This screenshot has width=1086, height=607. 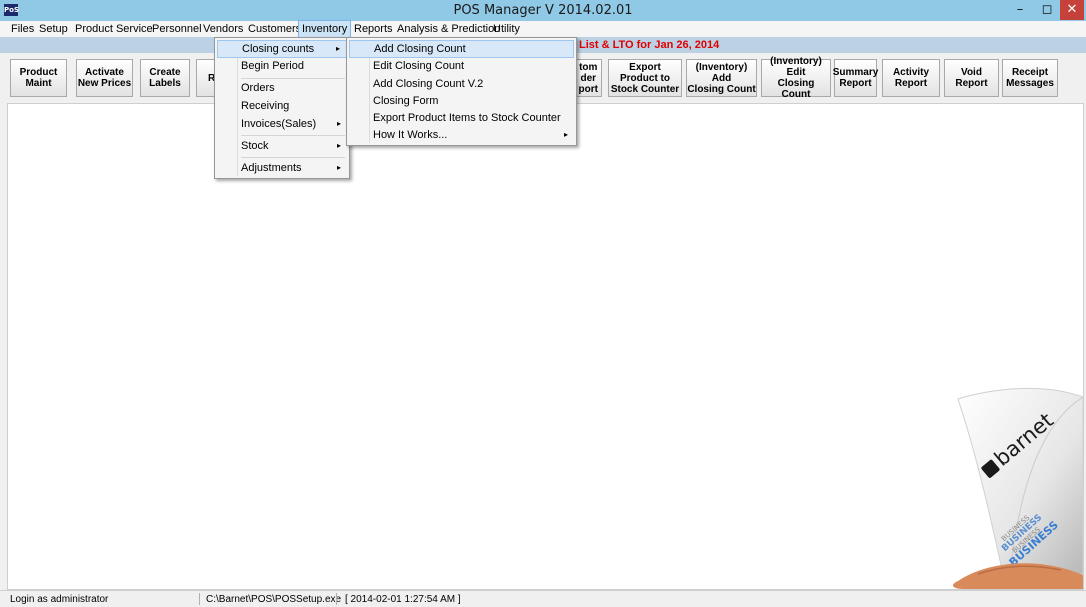 I want to click on status-timestamp: [ 2014-02-01 1:27:54 AM ], so click(x=403, y=599).